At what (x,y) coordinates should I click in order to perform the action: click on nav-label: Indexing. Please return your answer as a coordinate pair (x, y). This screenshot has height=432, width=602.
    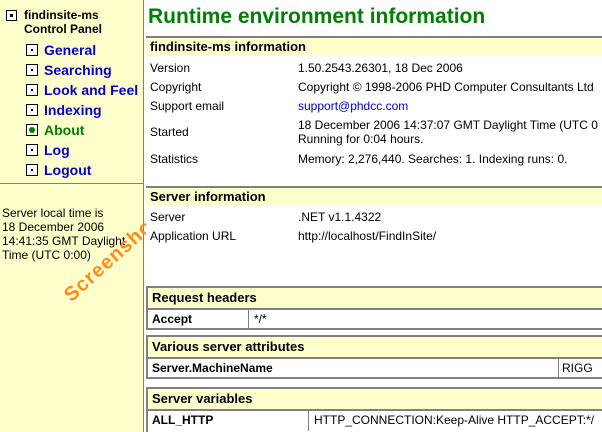
    Looking at the image, I should click on (73, 110).